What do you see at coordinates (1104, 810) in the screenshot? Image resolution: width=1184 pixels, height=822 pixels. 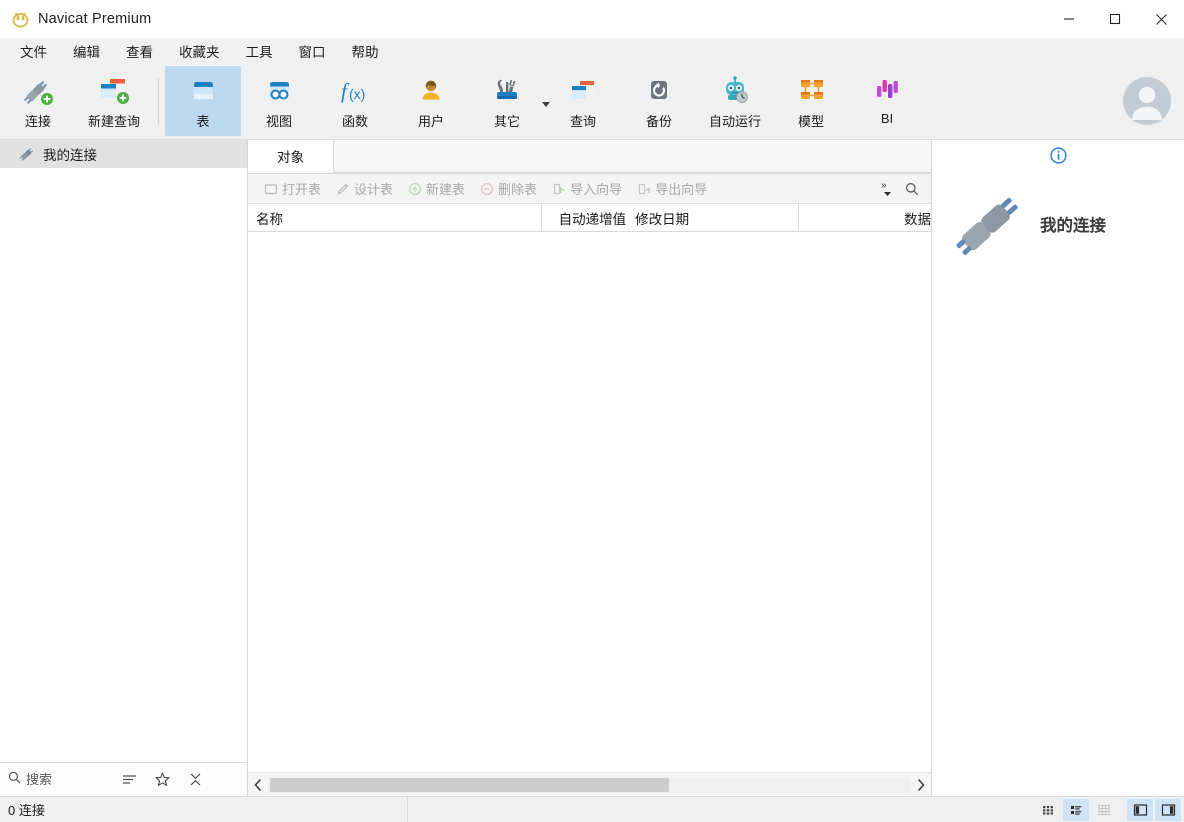 I see `detail-view-icon` at bounding box center [1104, 810].